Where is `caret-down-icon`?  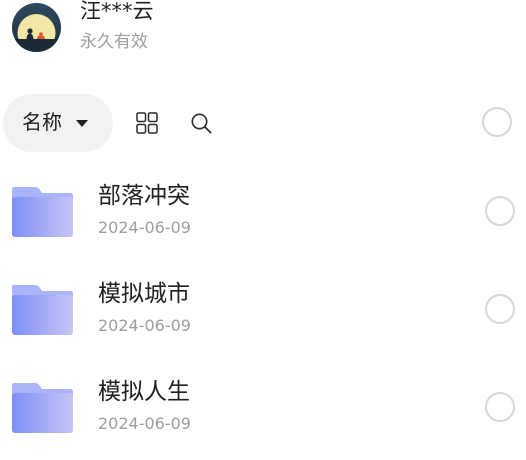
caret-down-icon is located at coordinates (82, 123).